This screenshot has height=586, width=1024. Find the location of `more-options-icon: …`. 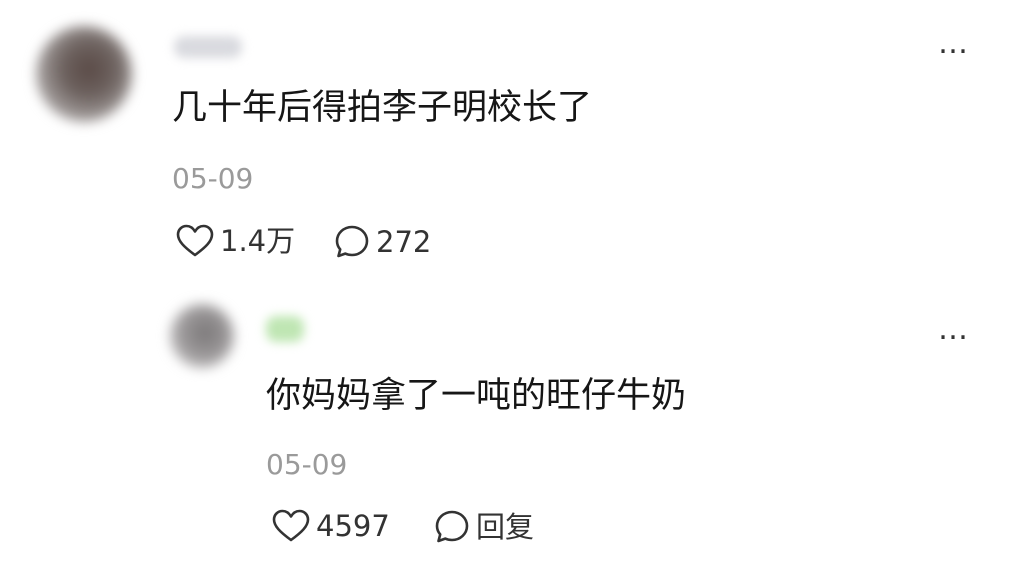

more-options-icon: … is located at coordinates (954, 44).